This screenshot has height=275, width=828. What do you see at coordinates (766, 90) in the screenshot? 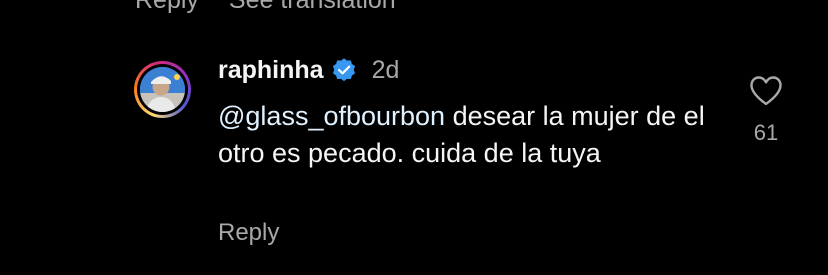
I see `heart-outline-icon` at bounding box center [766, 90].